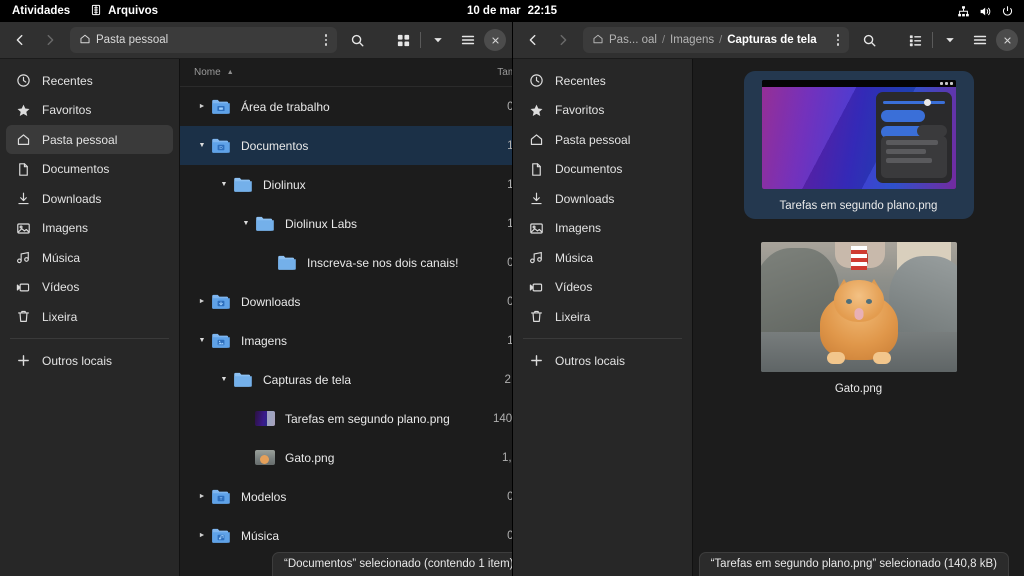 This screenshot has height=576, width=1024. Describe the element at coordinates (589, 169) in the screenshot. I see `sidebar-item-label: Documentos` at that location.